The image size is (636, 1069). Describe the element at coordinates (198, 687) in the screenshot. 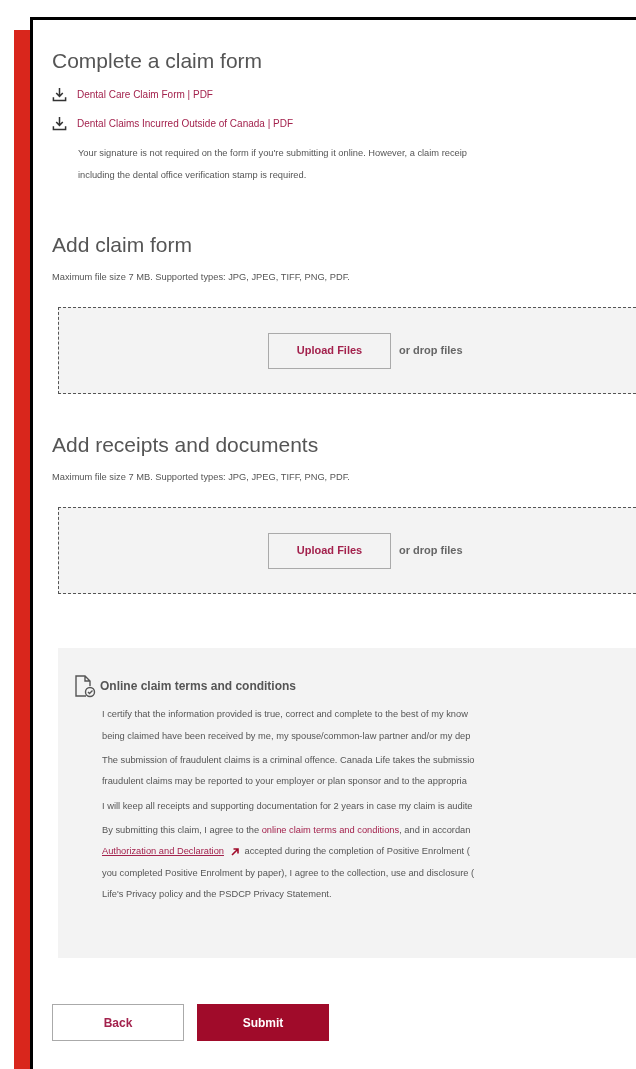

I see `terms-title: Online claim terms and conditions` at that location.